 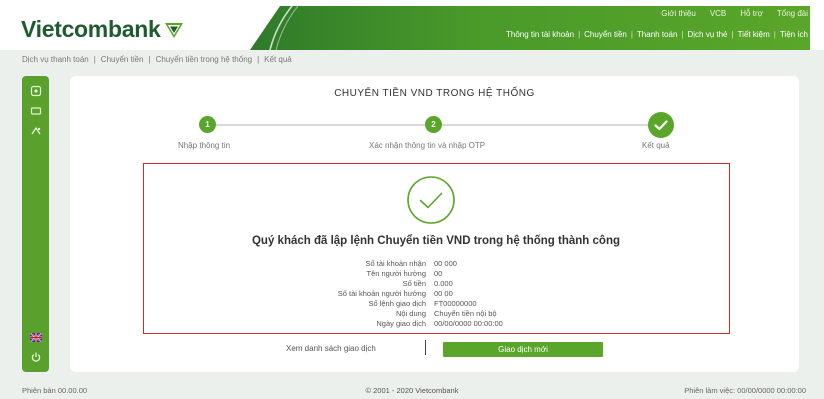 What do you see at coordinates (396, 273) in the screenshot?
I see `detail-label: Tên người hưởng` at bounding box center [396, 273].